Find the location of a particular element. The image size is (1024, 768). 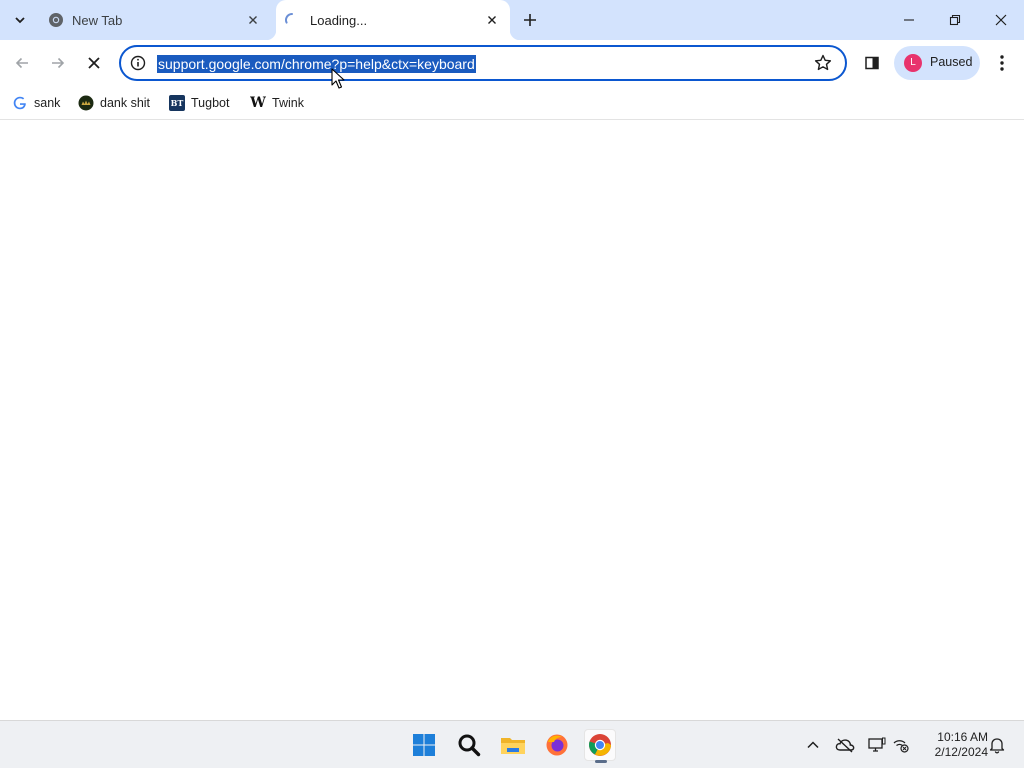

onedrive-tray-button is located at coordinates (845, 745).